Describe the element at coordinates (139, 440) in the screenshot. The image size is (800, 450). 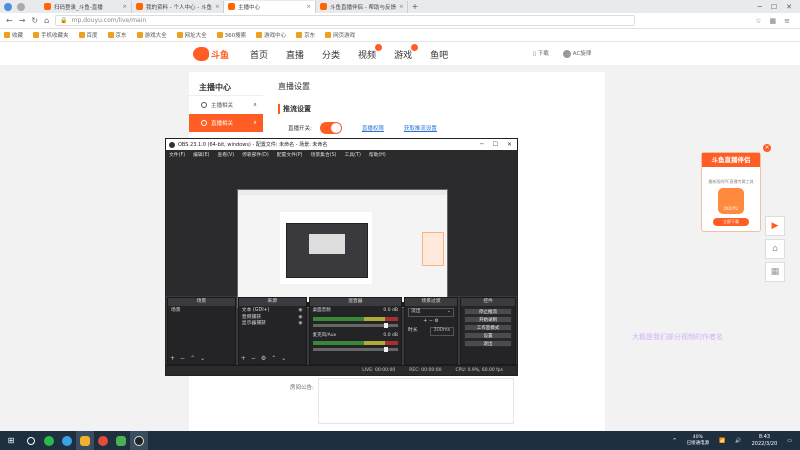
I see `obs-app-icon` at that location.